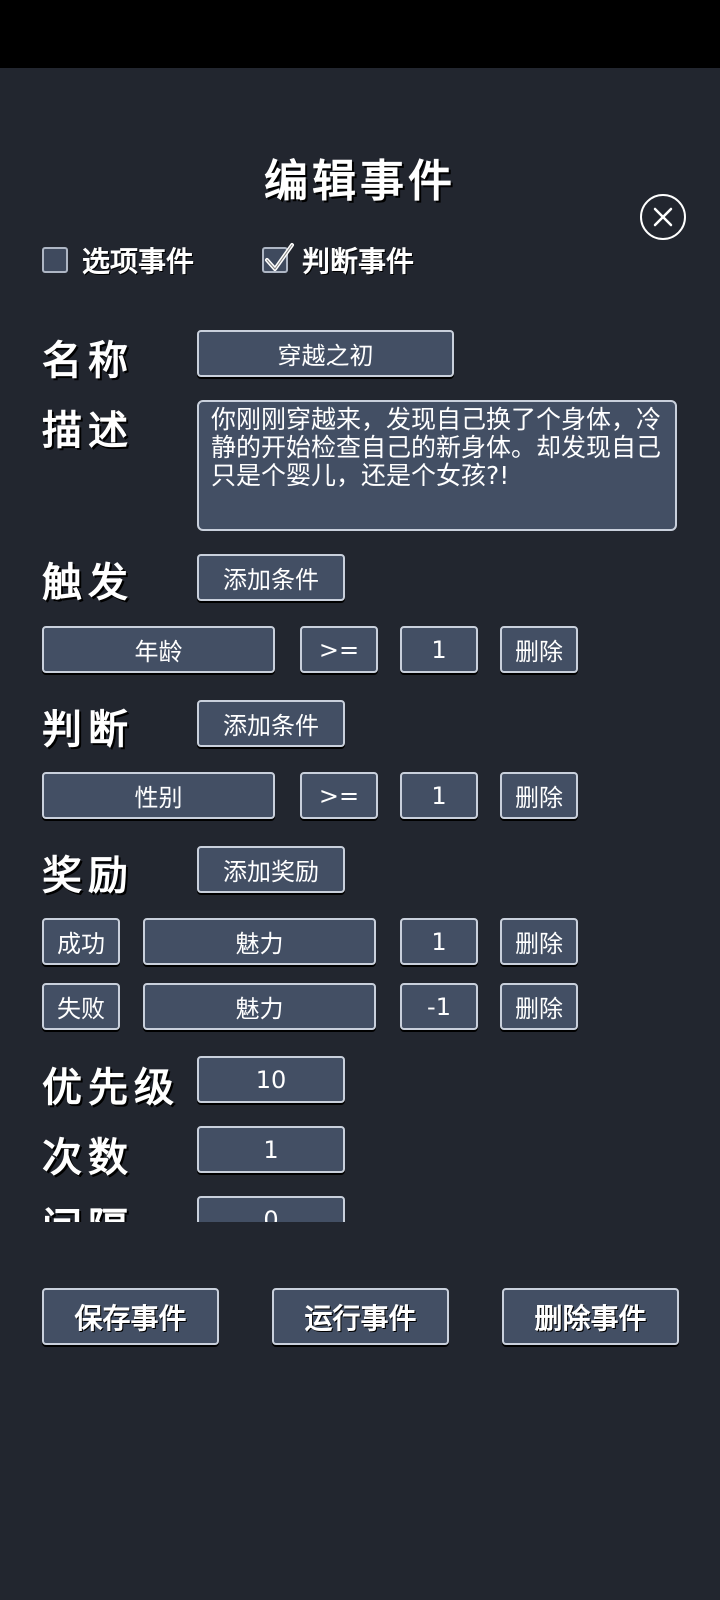  I want to click on judge-operator-select: >=, so click(339, 795).